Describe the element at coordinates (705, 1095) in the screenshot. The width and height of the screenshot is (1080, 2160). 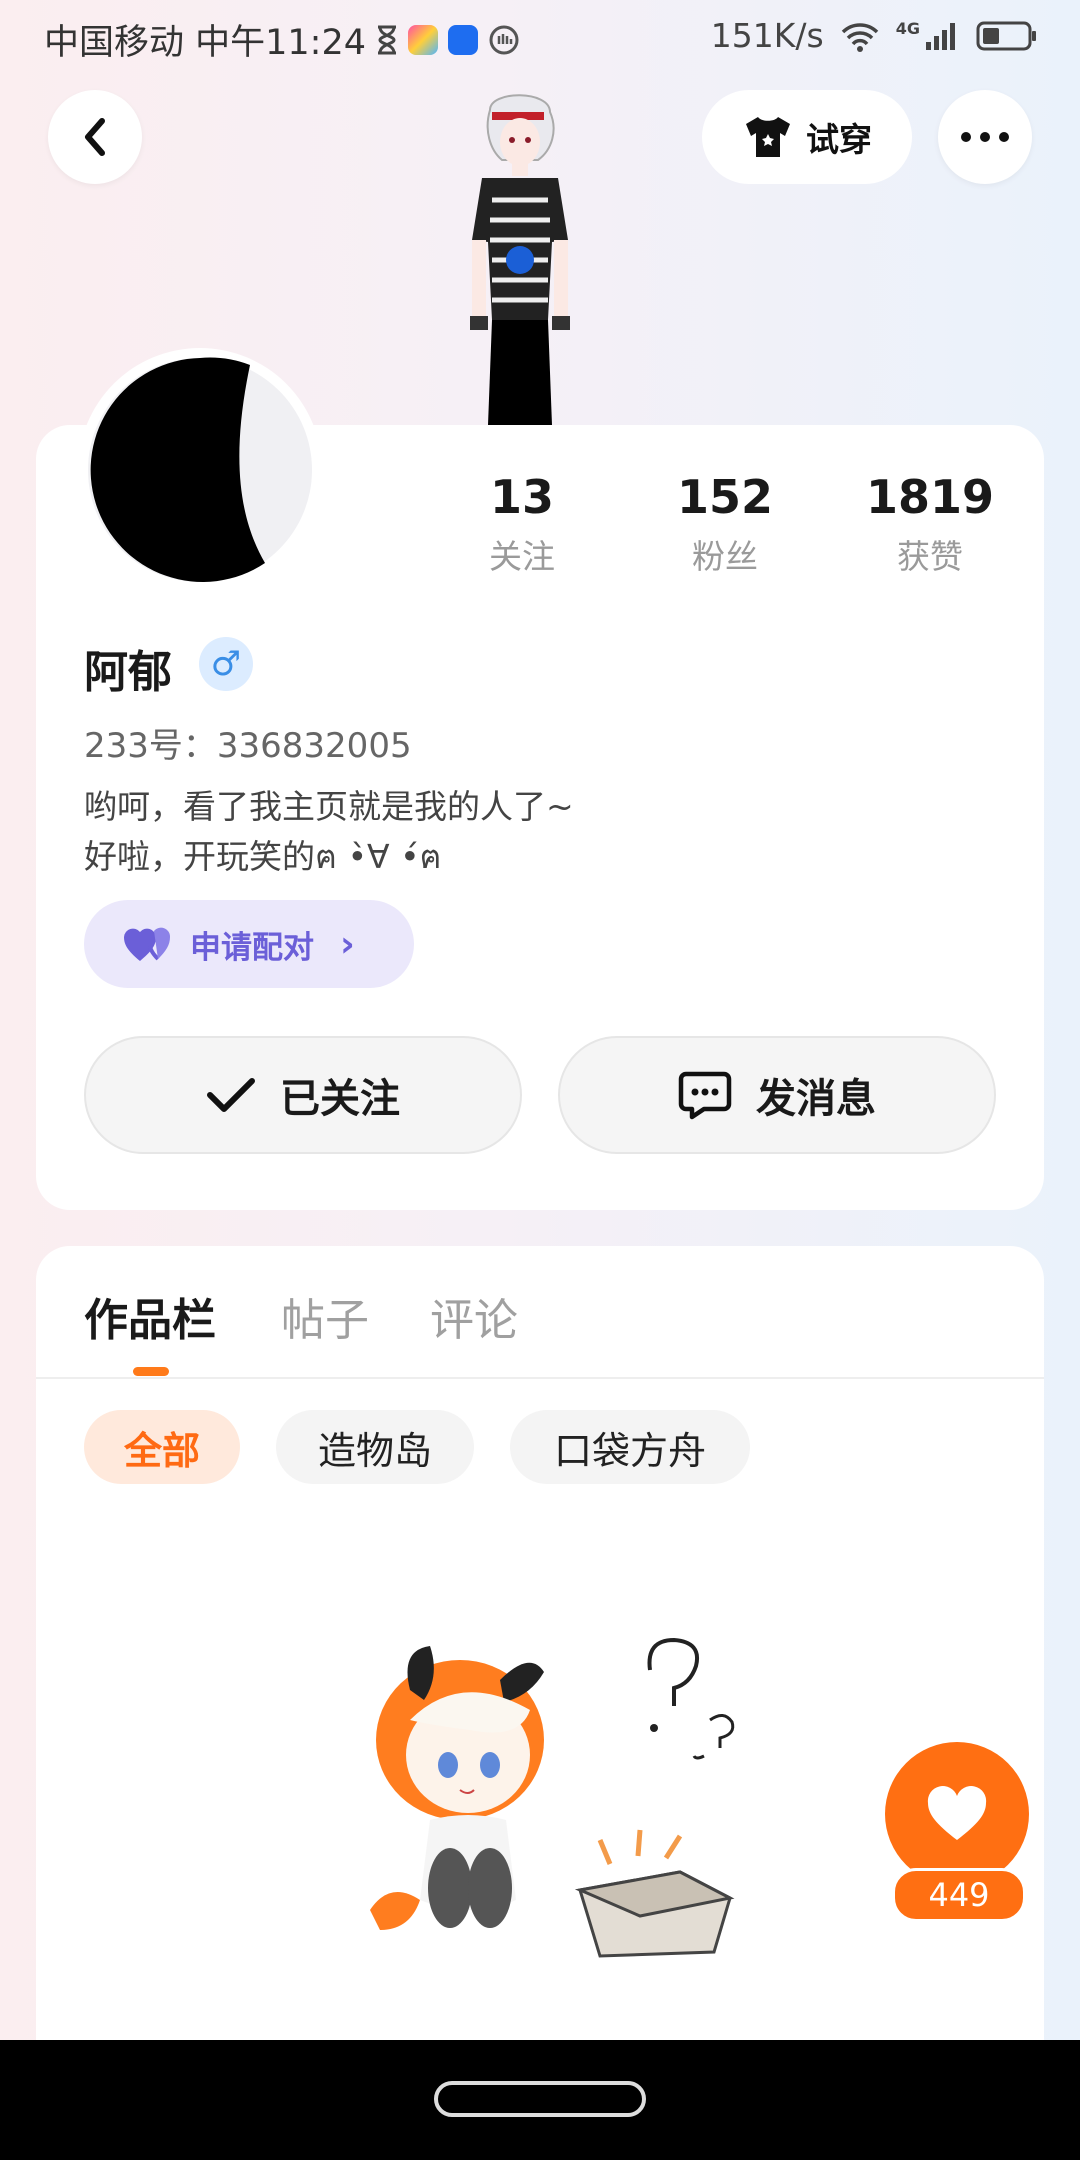
I see `chat-bubble-icon` at that location.